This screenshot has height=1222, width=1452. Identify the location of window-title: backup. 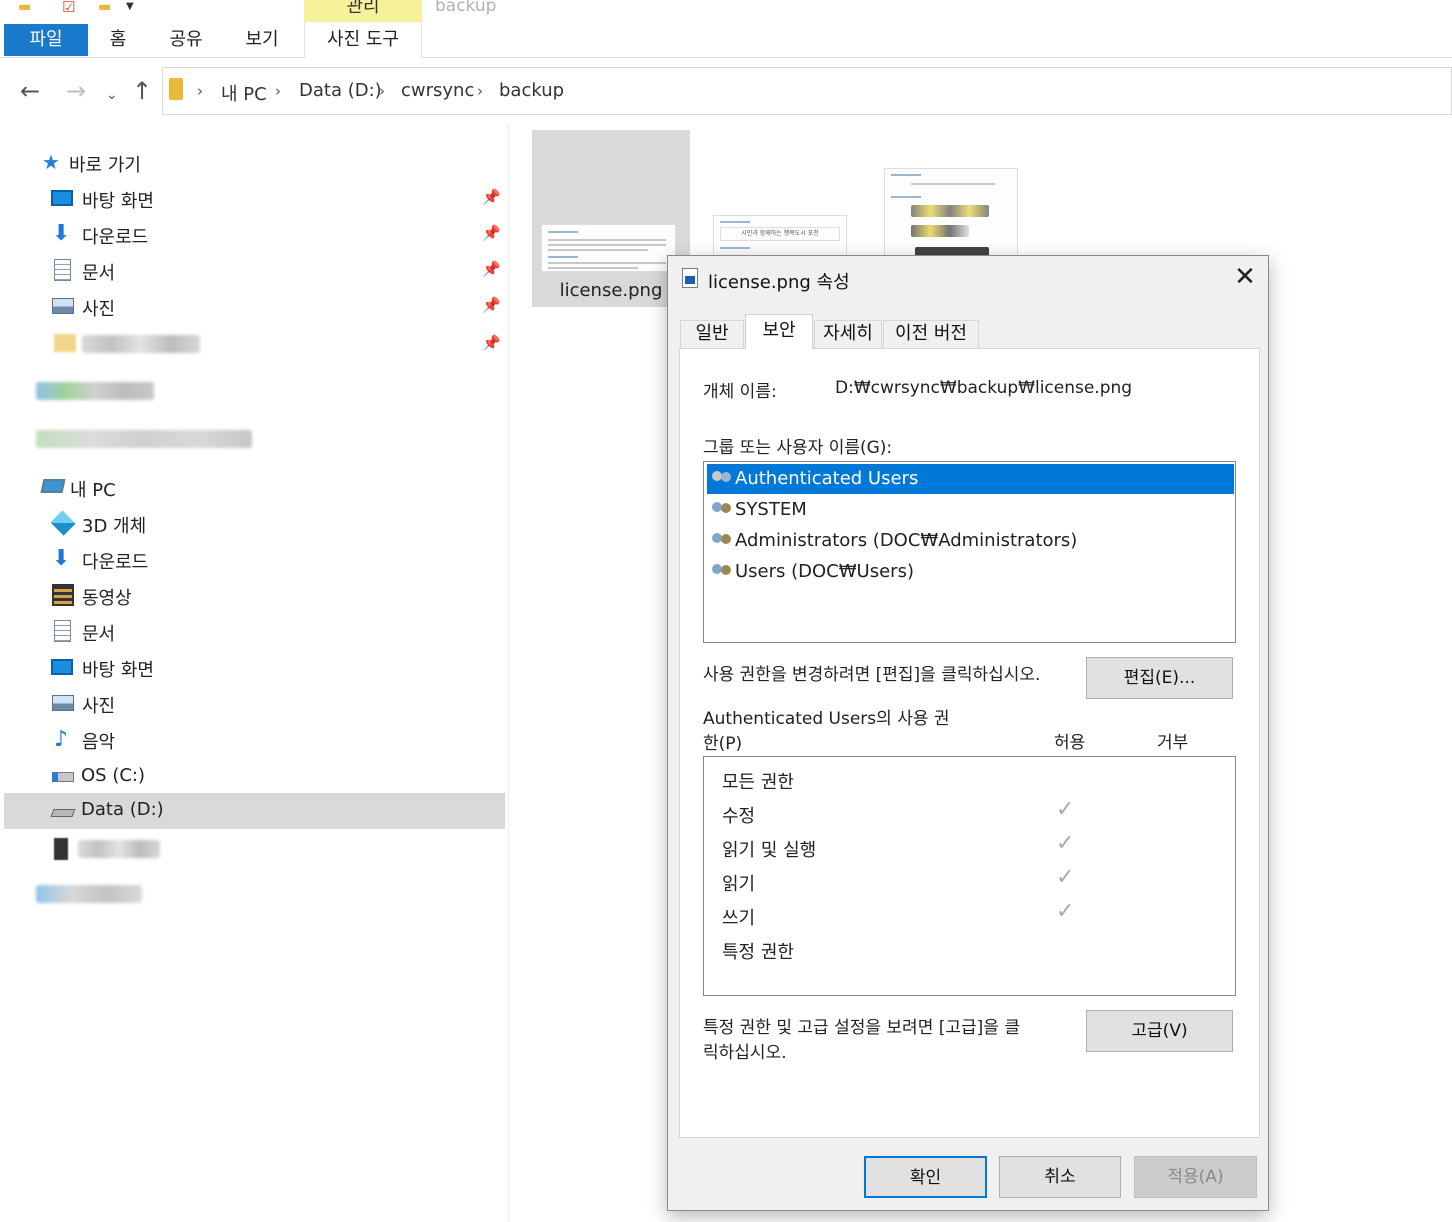
(466, 8).